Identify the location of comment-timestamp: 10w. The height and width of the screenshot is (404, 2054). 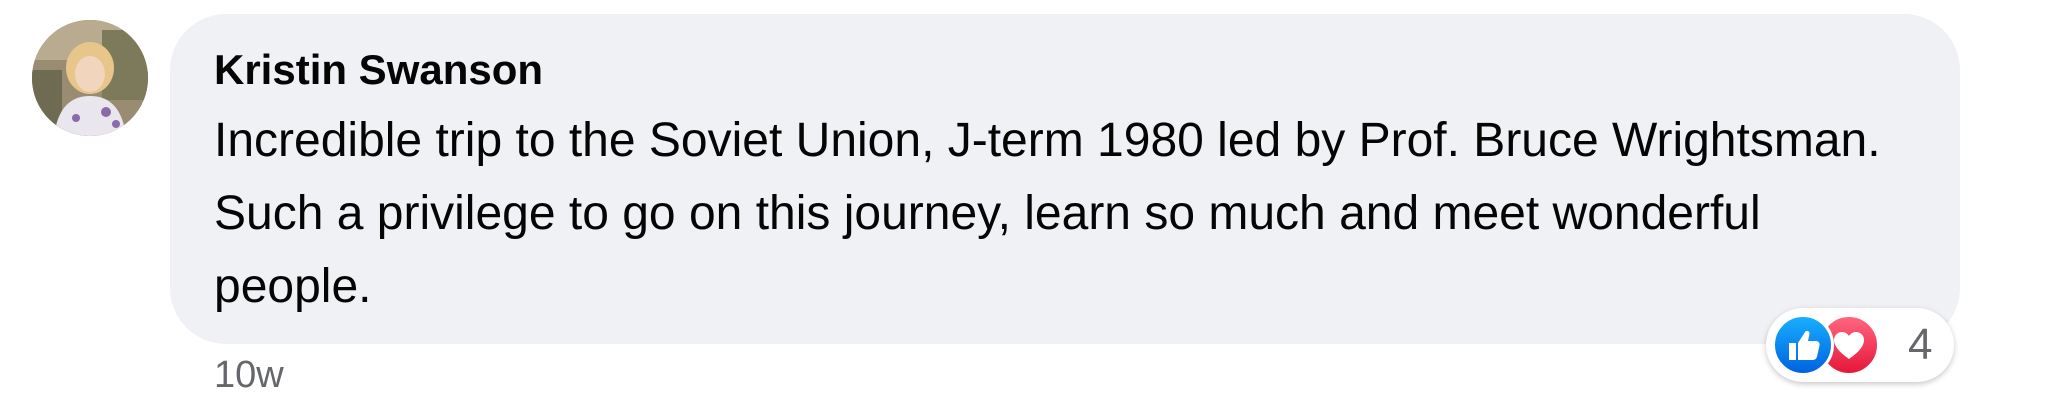
(249, 375).